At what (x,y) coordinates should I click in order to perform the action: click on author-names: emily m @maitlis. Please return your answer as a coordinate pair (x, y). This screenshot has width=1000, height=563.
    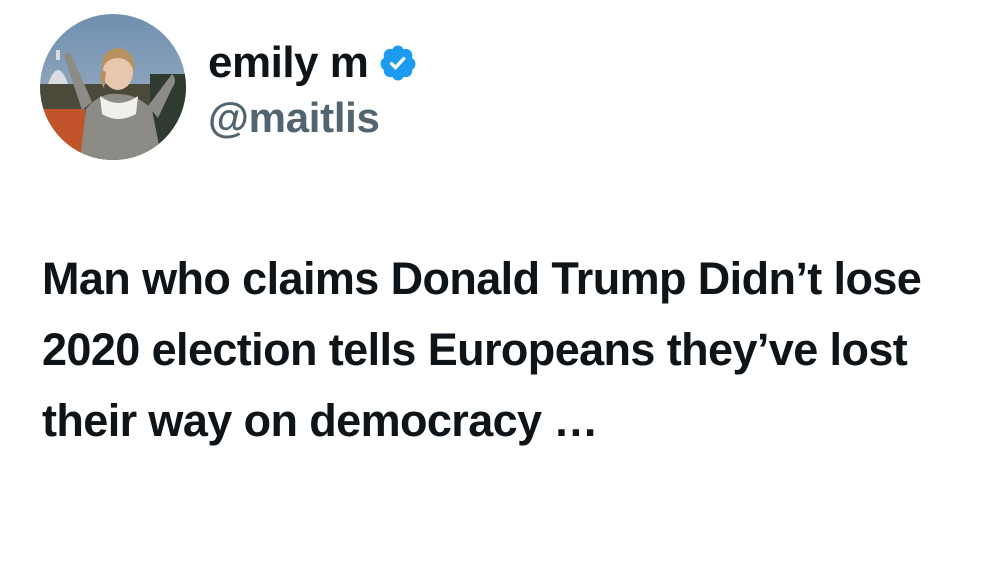
    Looking at the image, I should click on (313, 87).